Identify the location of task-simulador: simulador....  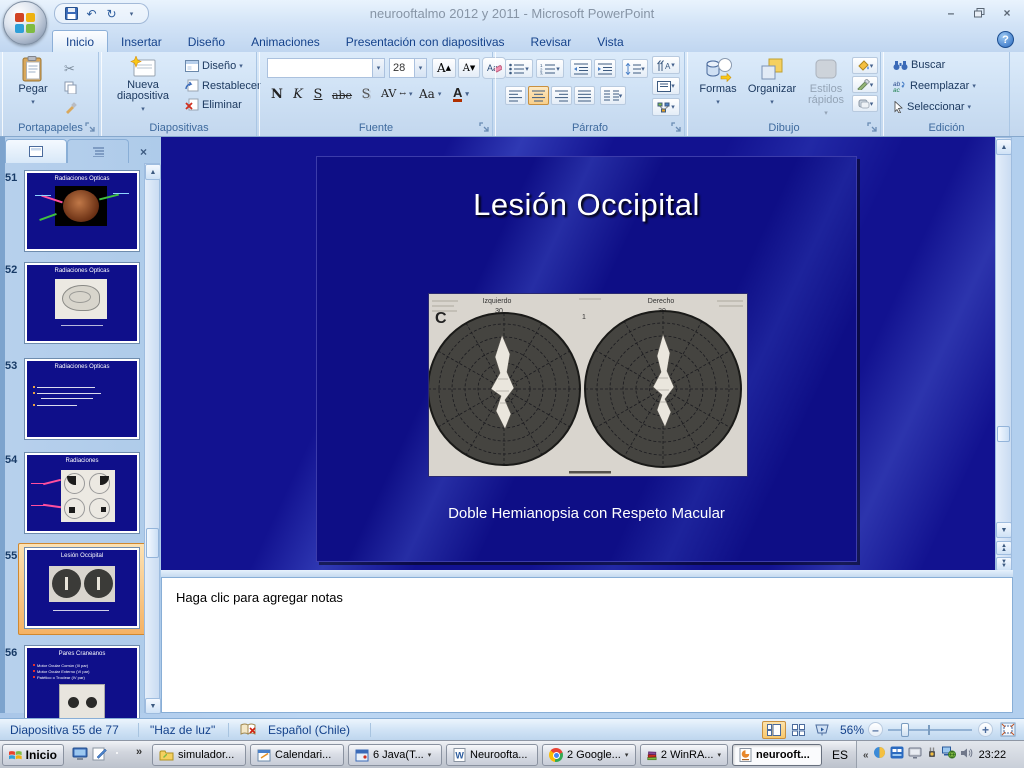
(199, 755).